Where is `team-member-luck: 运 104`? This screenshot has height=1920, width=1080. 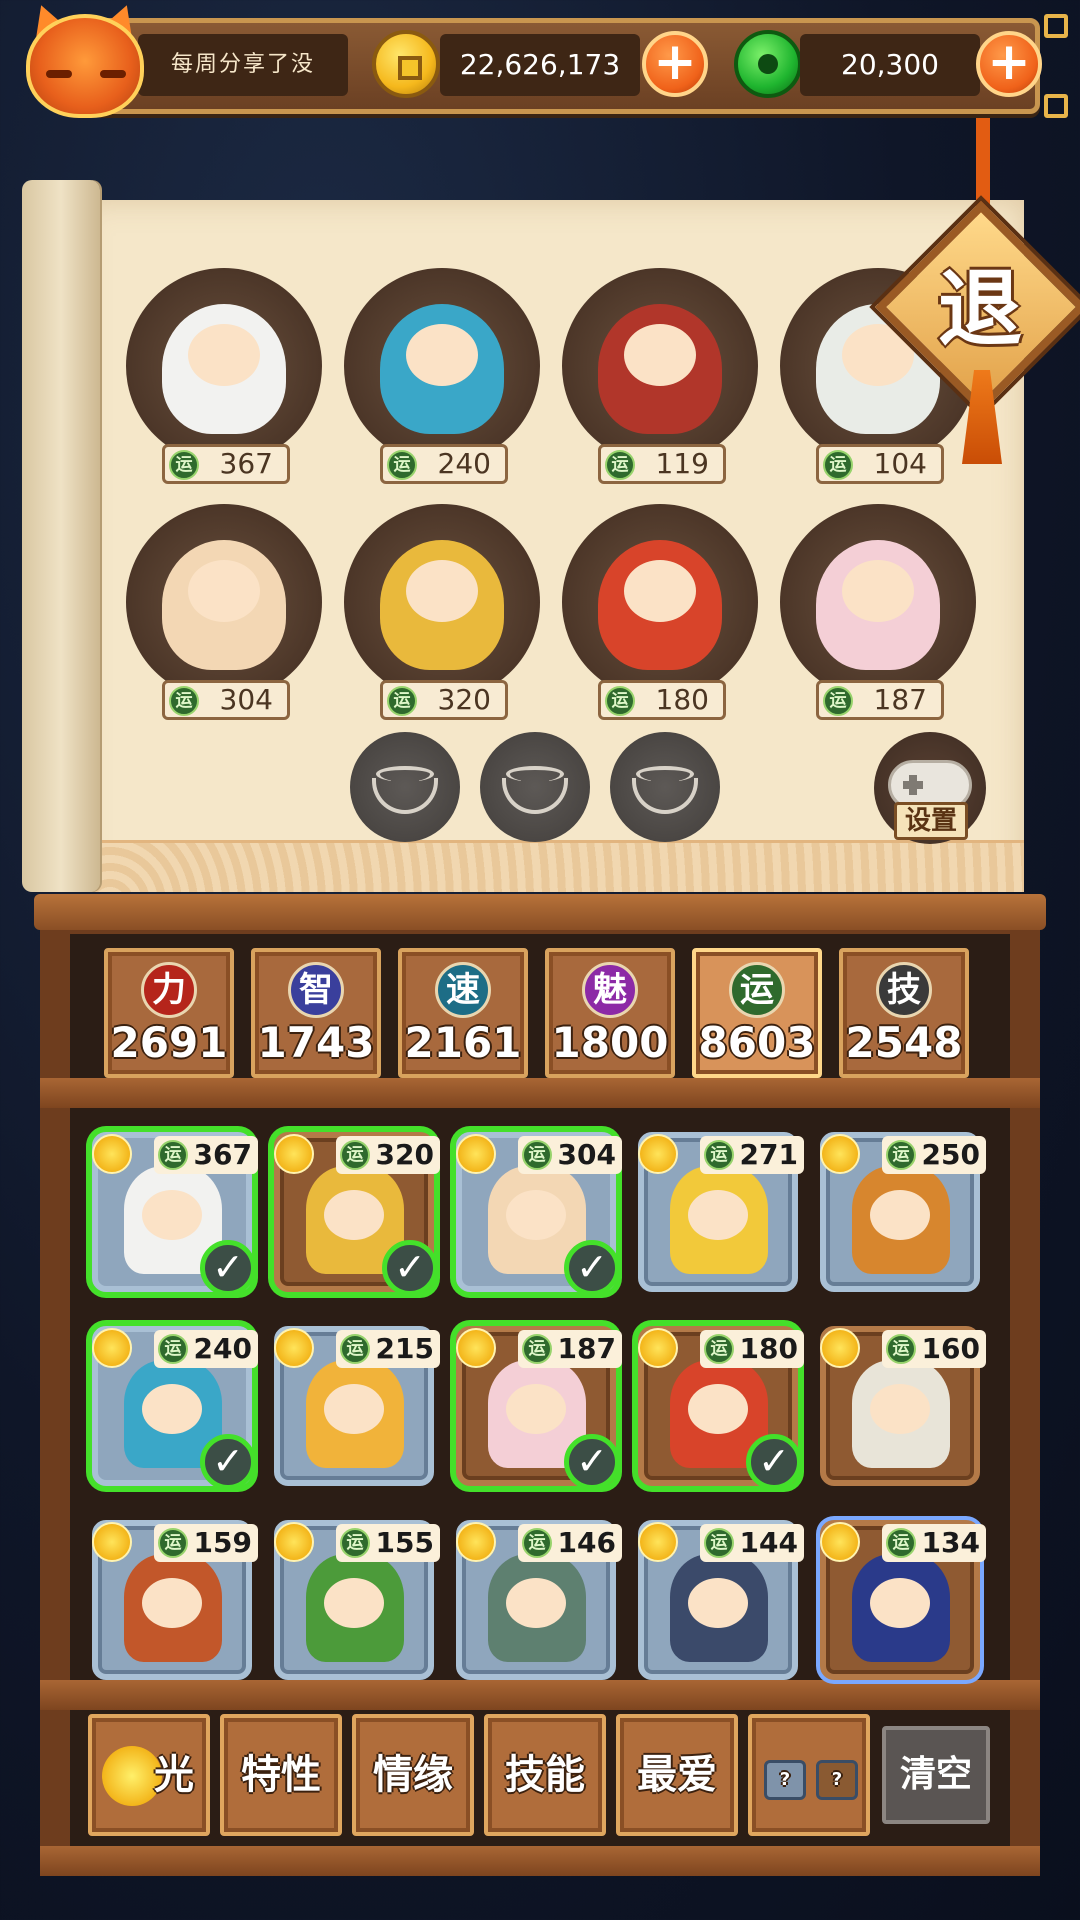
team-member-luck: 运 104 is located at coordinates (880, 464).